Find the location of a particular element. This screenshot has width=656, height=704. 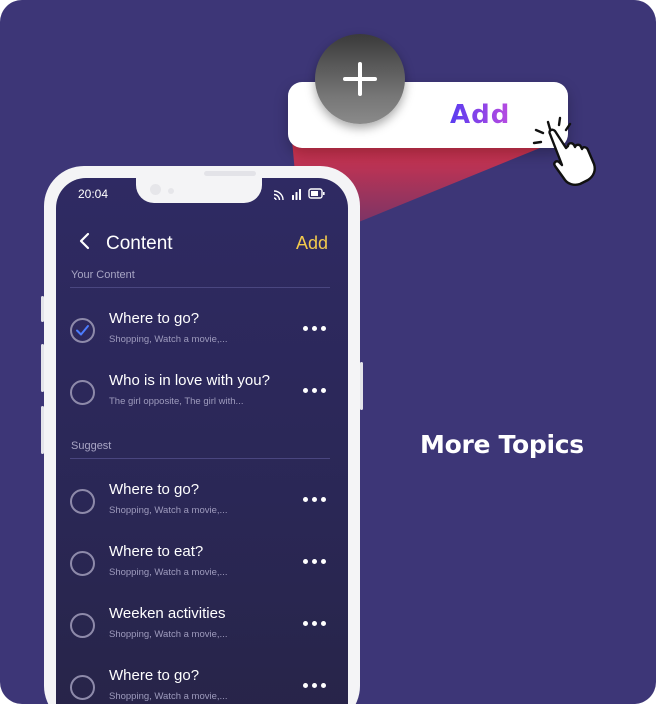

callout-add-button: Add is located at coordinates (480, 115).